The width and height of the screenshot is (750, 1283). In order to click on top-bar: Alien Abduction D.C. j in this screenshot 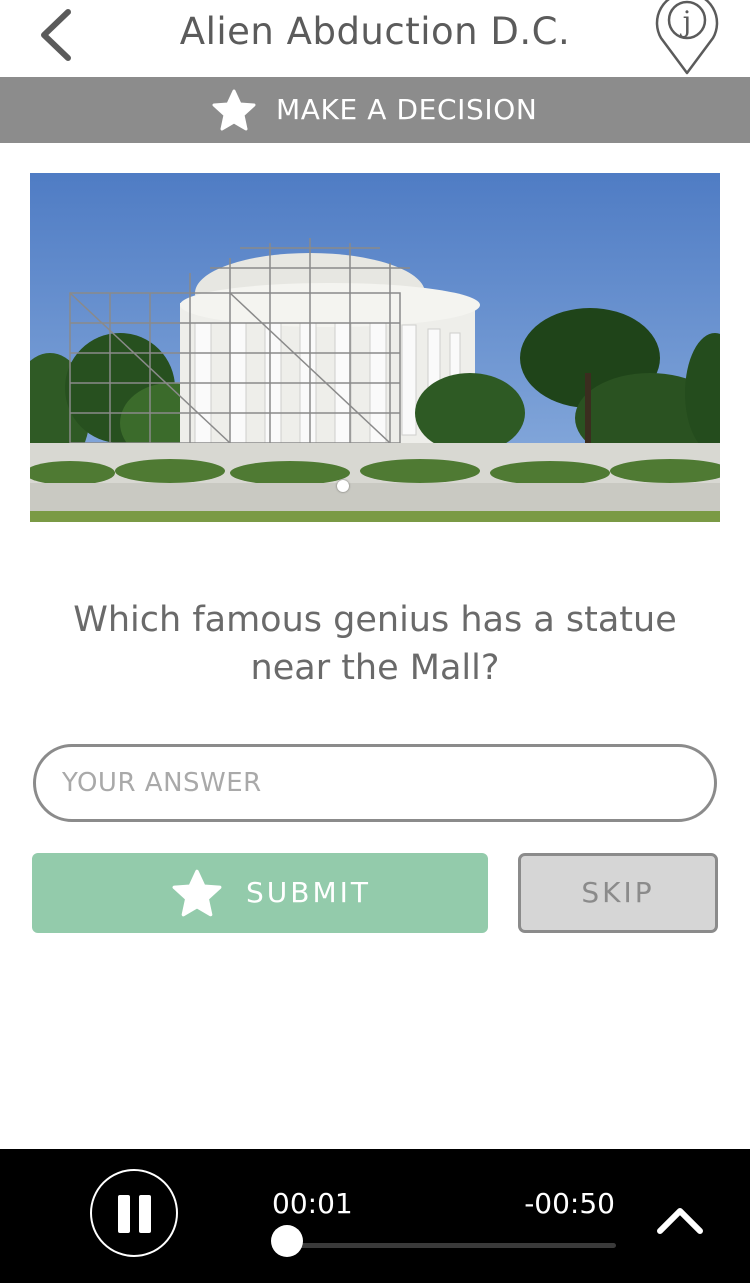, I will do `click(375, 38)`.